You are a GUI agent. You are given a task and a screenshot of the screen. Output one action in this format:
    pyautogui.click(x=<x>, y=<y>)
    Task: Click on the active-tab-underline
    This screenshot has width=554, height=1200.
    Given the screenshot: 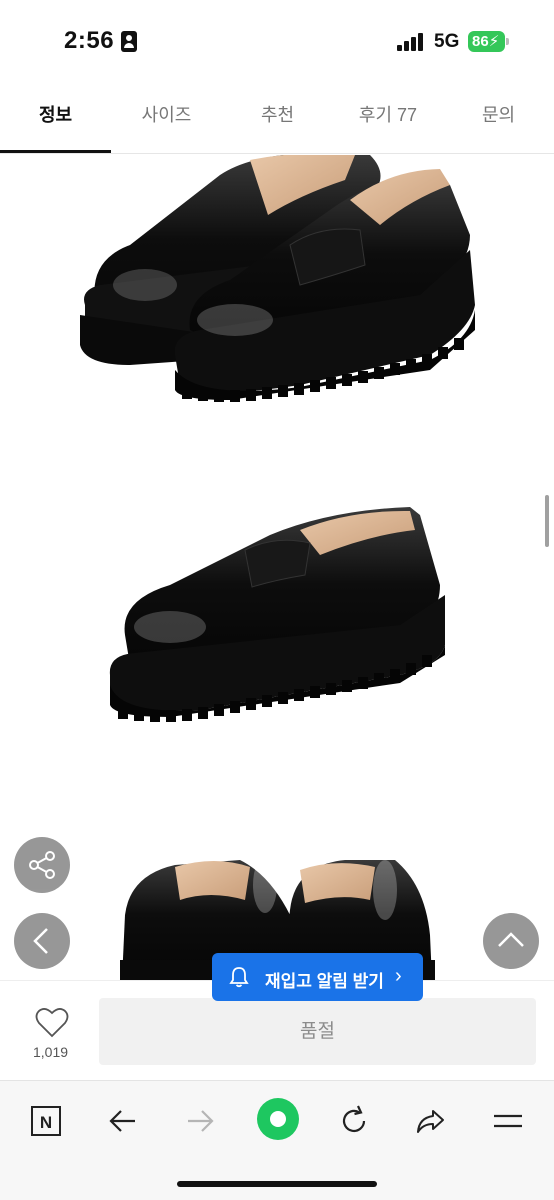 What is the action you would take?
    pyautogui.click(x=55, y=151)
    